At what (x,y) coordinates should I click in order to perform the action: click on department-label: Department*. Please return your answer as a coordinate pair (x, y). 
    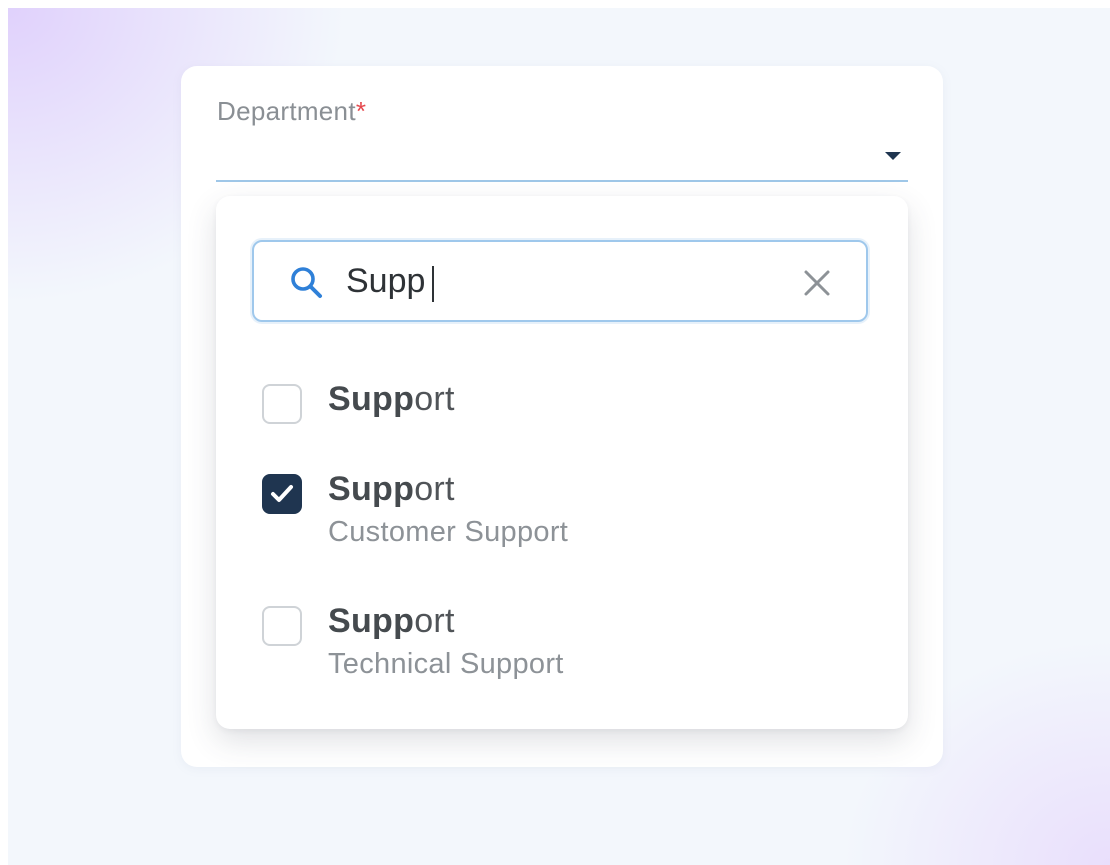
    Looking at the image, I should click on (291, 111).